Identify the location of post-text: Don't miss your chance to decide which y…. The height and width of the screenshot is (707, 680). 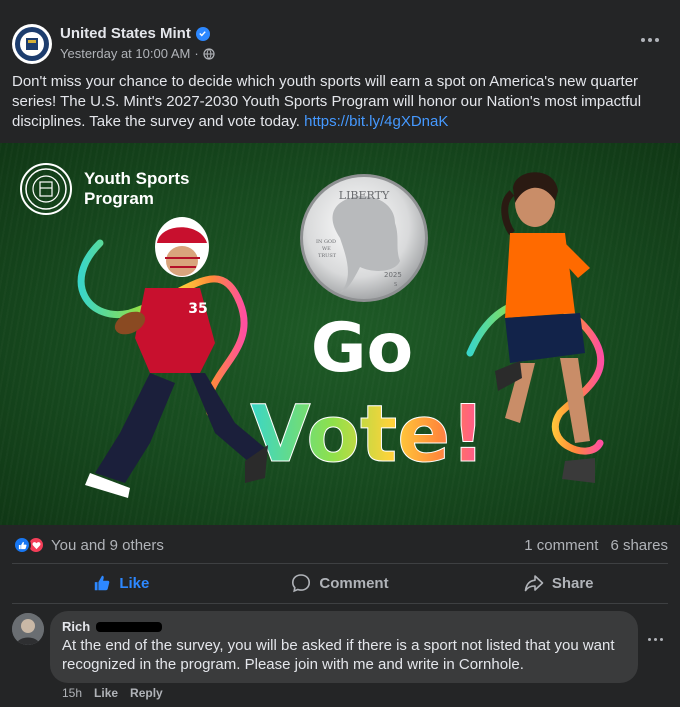
(337, 102).